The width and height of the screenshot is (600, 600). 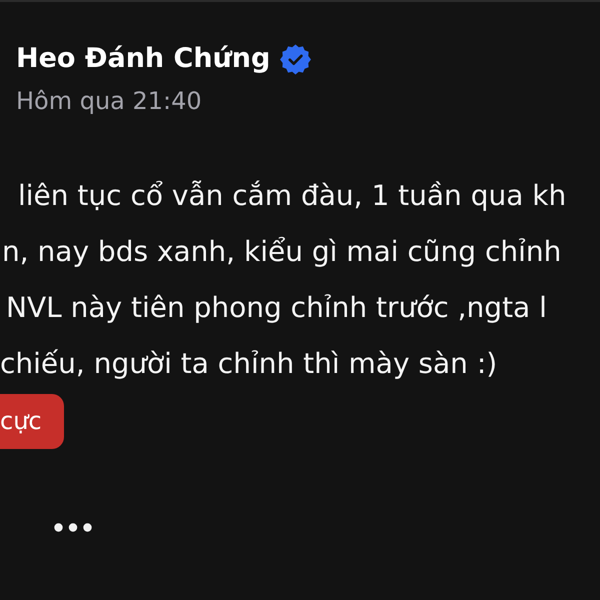 I want to click on more-icon, so click(x=73, y=527).